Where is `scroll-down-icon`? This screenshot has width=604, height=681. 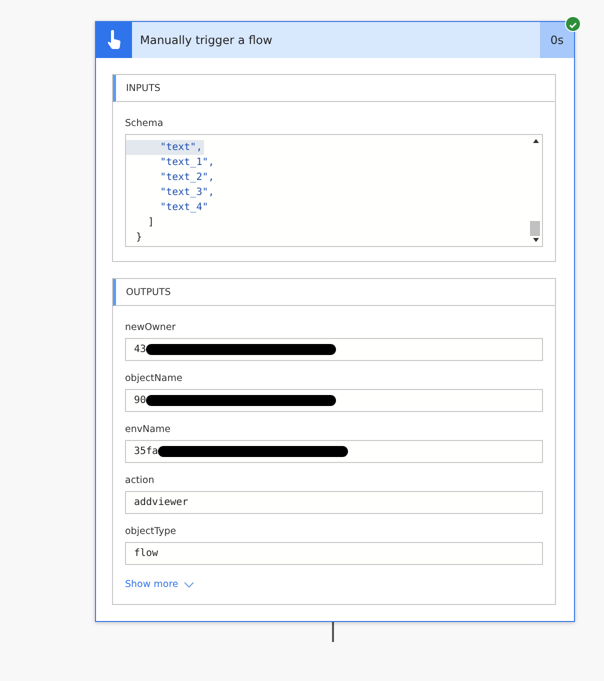
scroll-down-icon is located at coordinates (536, 240).